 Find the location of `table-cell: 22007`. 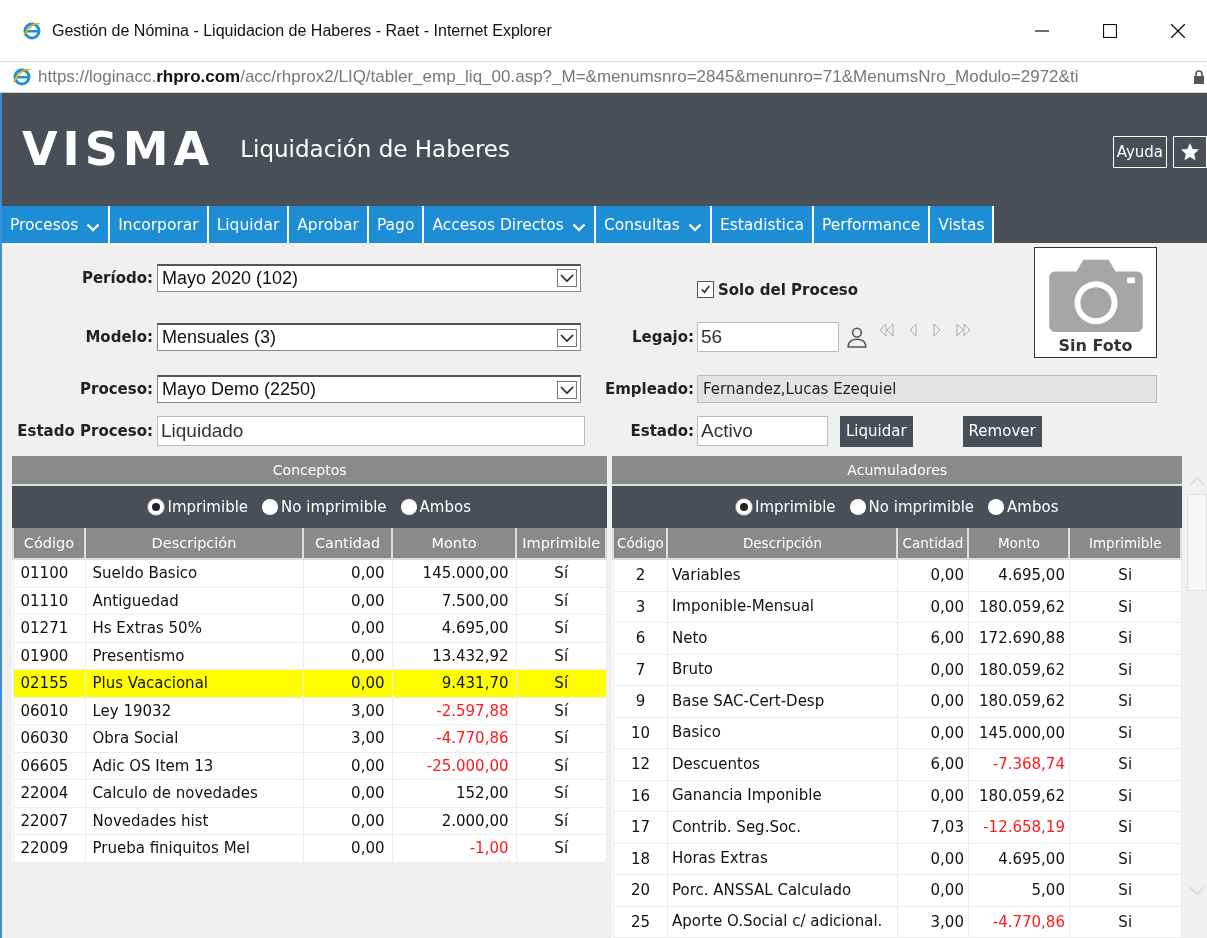

table-cell: 22007 is located at coordinates (49, 821).